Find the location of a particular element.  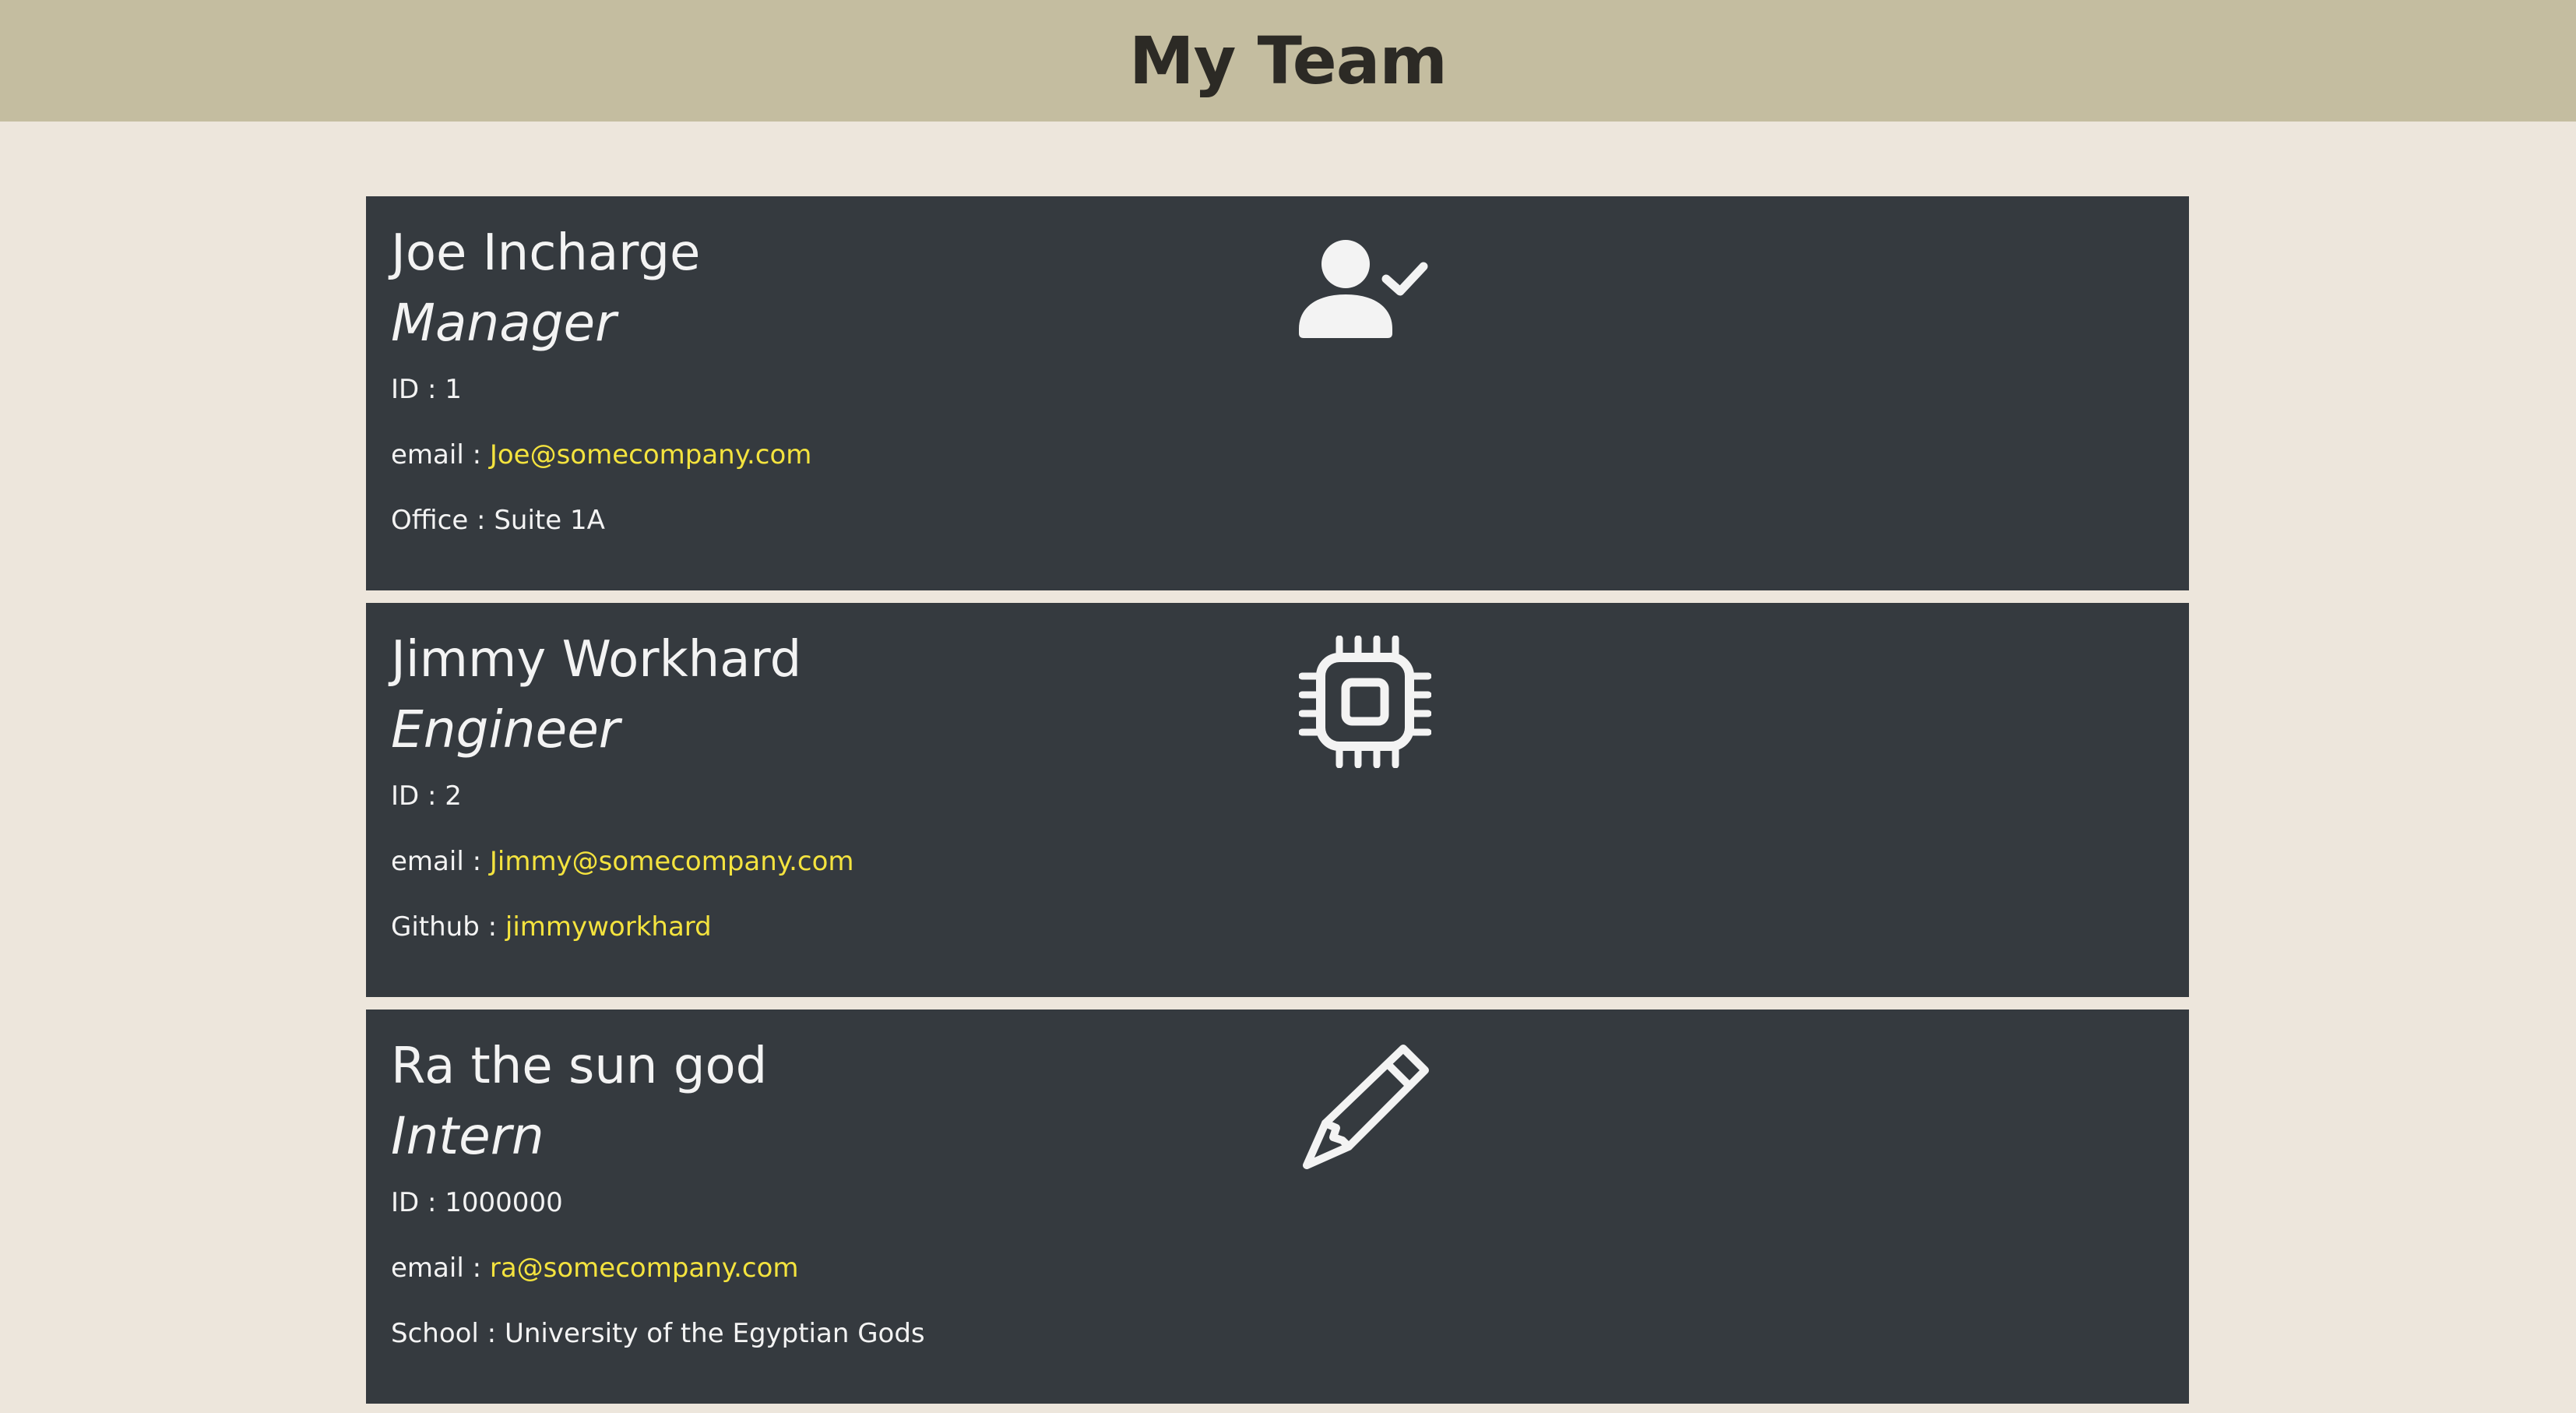

pencil-icon is located at coordinates (1366, 1107).